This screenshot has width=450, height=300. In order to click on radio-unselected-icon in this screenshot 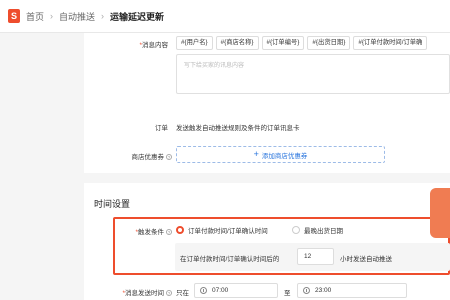, I will do `click(296, 230)`.